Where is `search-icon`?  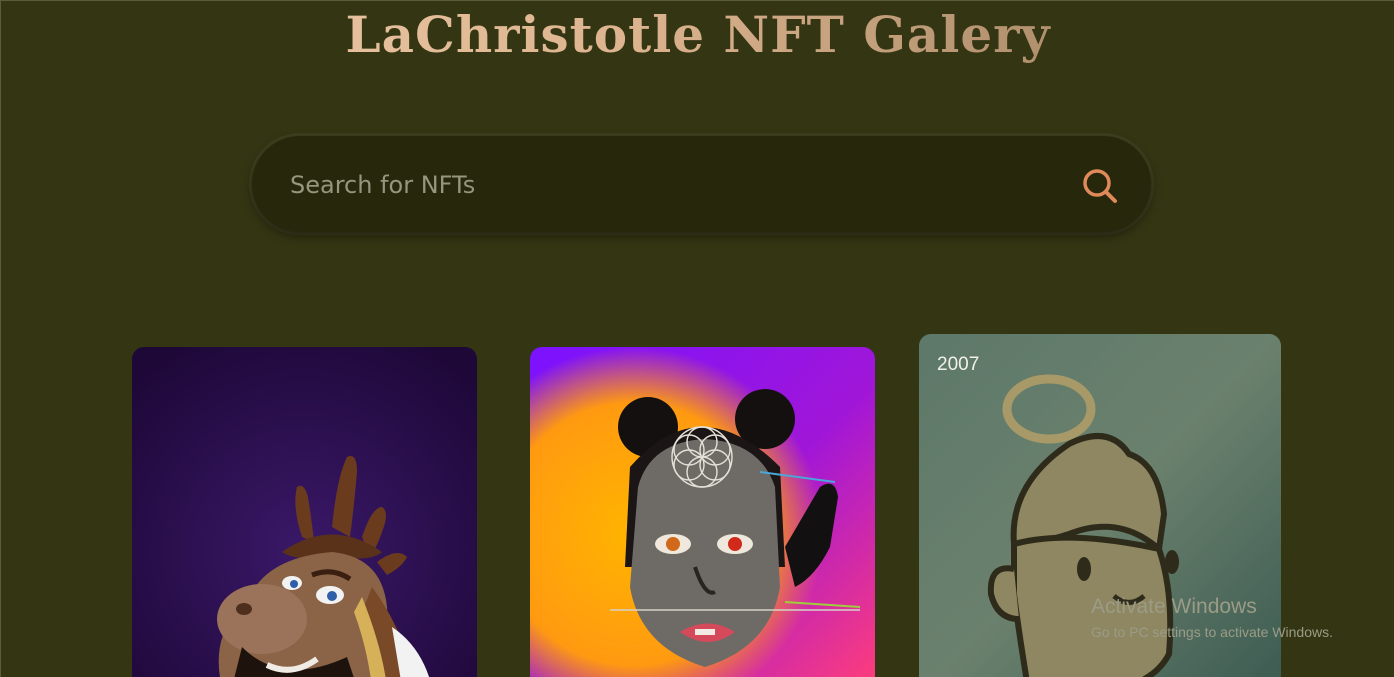
search-icon is located at coordinates (1100, 186).